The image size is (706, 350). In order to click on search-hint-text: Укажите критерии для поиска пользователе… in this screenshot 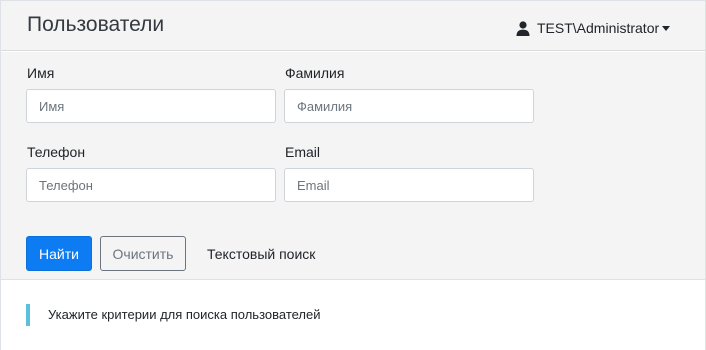, I will do `click(184, 314)`.